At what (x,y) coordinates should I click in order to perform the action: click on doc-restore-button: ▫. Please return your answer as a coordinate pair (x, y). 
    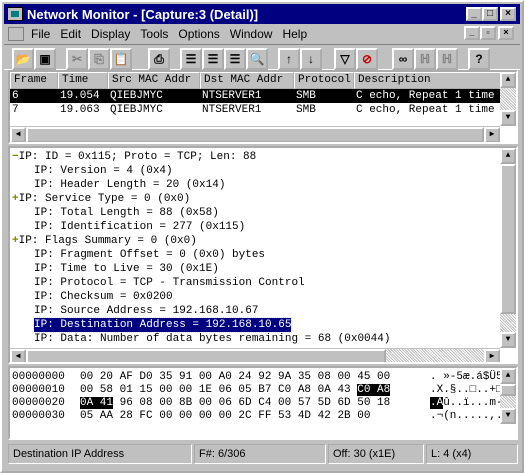
    Looking at the image, I should click on (488, 33).